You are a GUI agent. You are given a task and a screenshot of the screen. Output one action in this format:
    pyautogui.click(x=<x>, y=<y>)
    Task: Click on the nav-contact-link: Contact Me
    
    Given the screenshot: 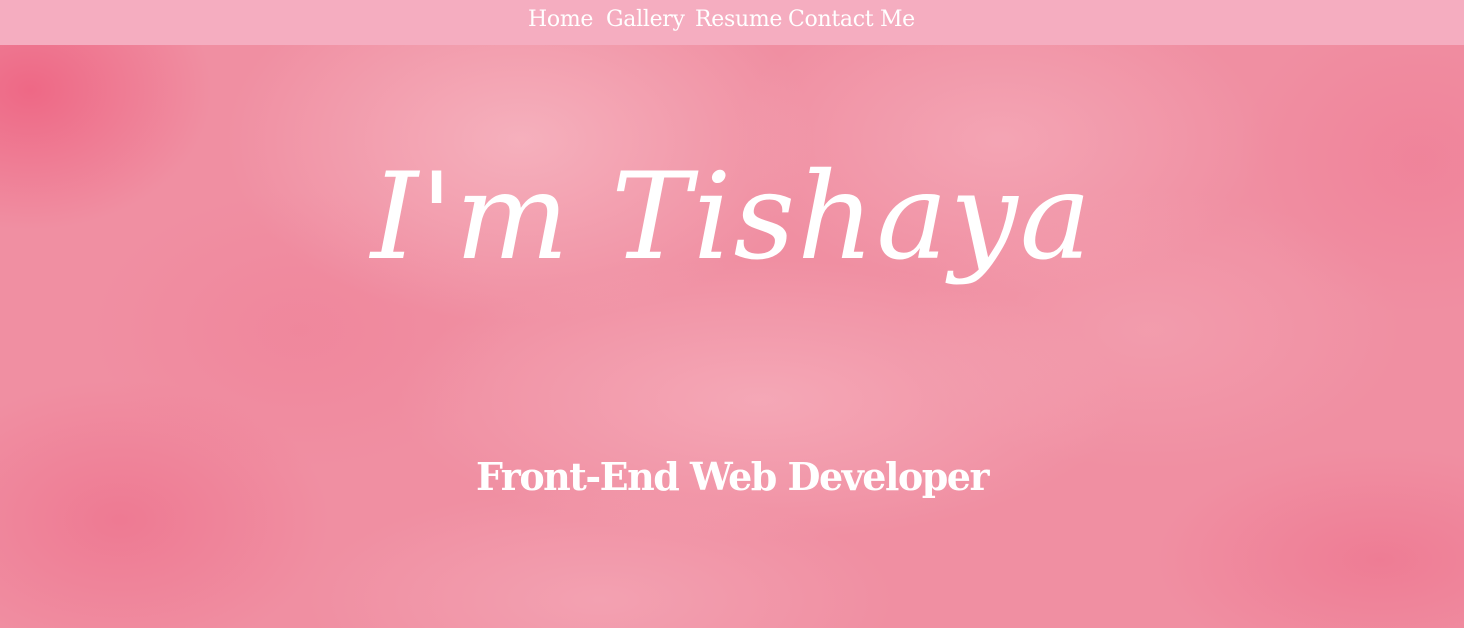 What is the action you would take?
    pyautogui.click(x=851, y=20)
    